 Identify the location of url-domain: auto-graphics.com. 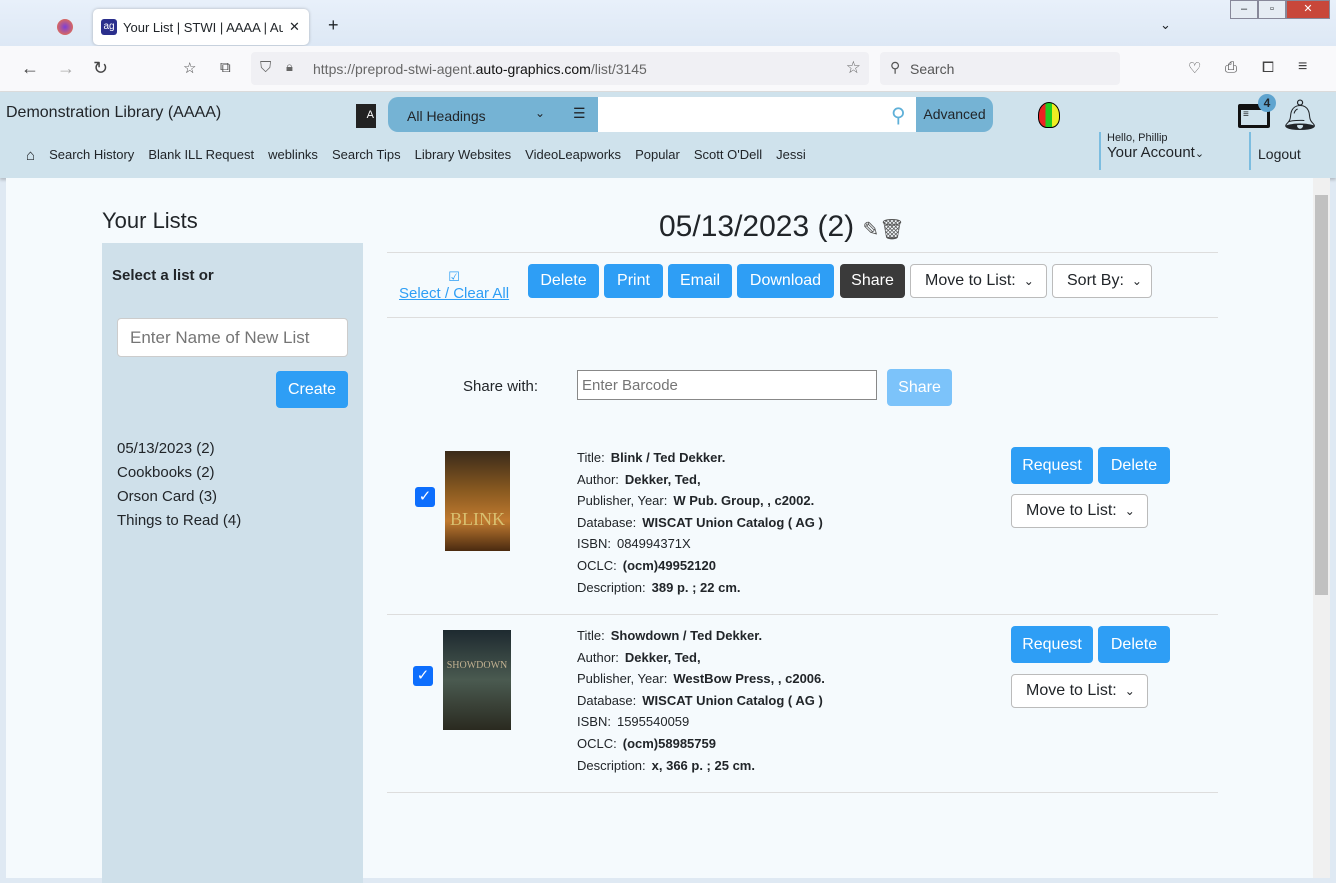
(533, 68).